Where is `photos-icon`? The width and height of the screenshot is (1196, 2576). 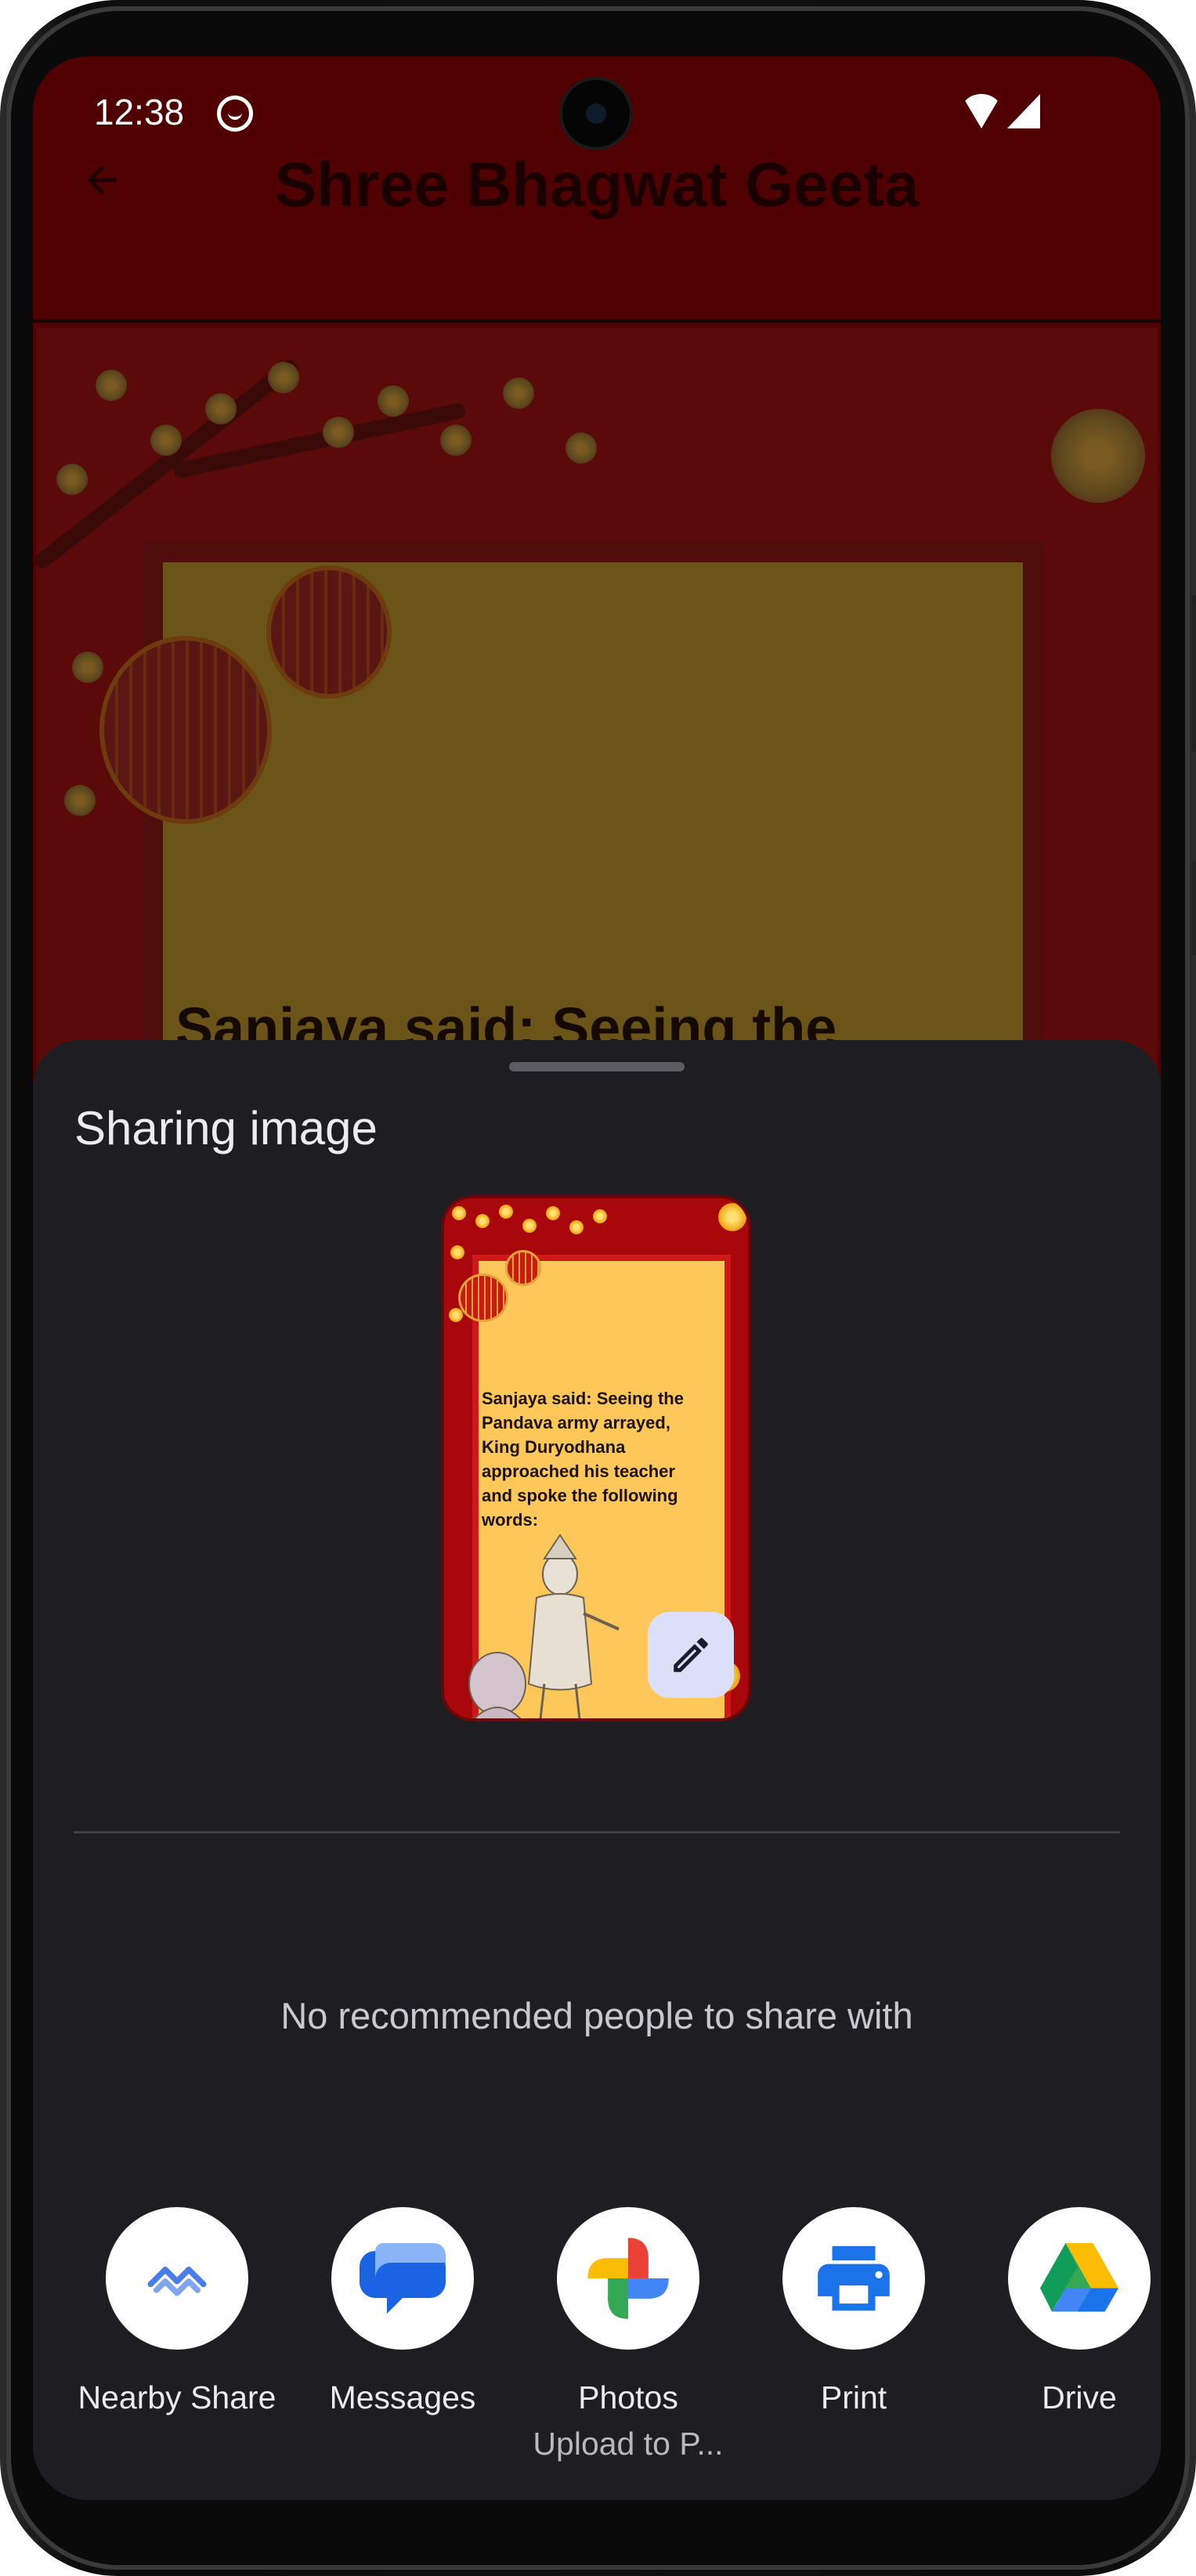
photos-icon is located at coordinates (628, 2278).